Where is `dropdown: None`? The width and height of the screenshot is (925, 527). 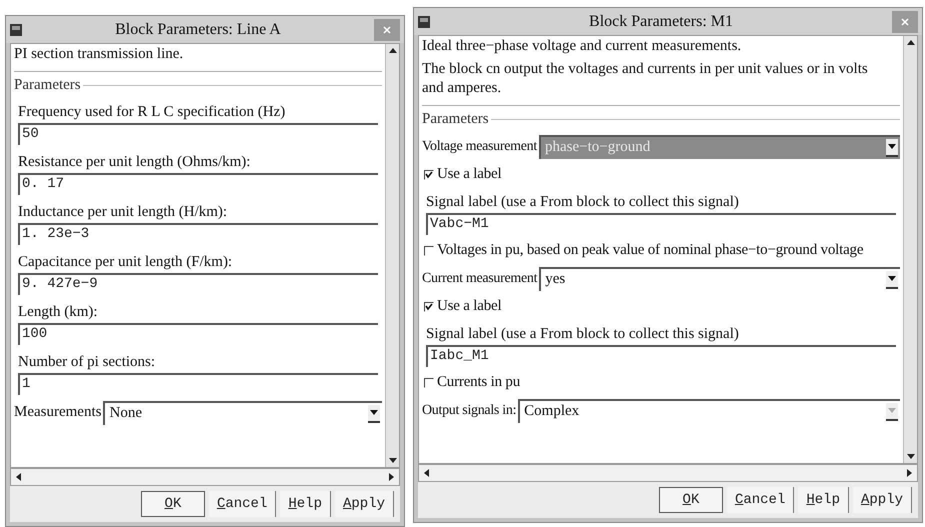
dropdown: None is located at coordinates (242, 412).